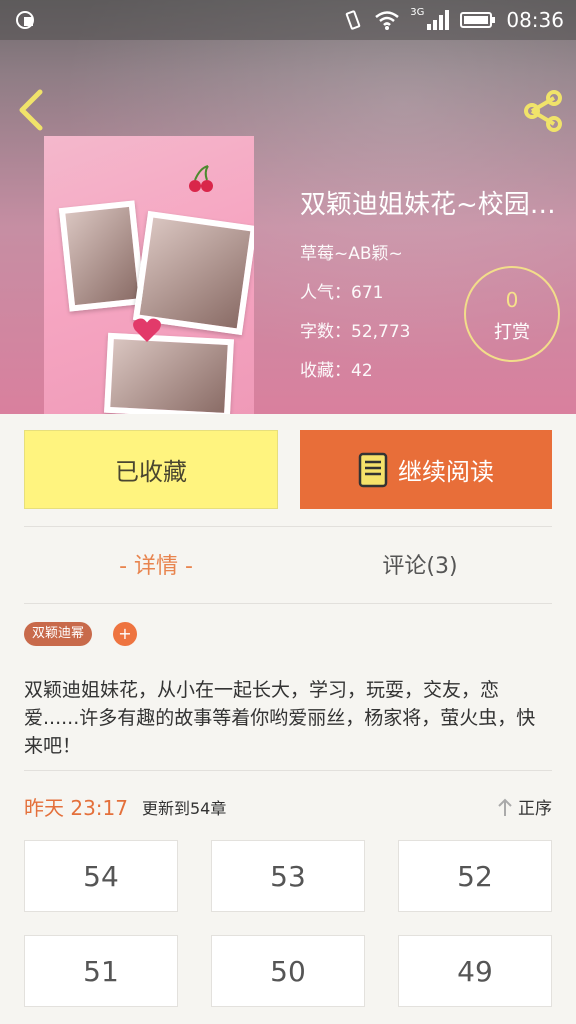 The image size is (576, 1024). I want to click on continue-reading-button: 继续阅读, so click(426, 469).